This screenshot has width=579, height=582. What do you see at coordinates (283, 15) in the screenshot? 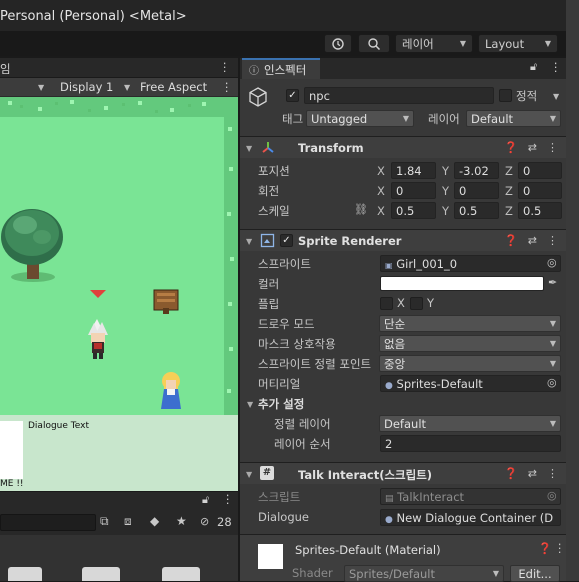
I see `window-title-bar: Personal (Personal) <Metal>` at bounding box center [283, 15].